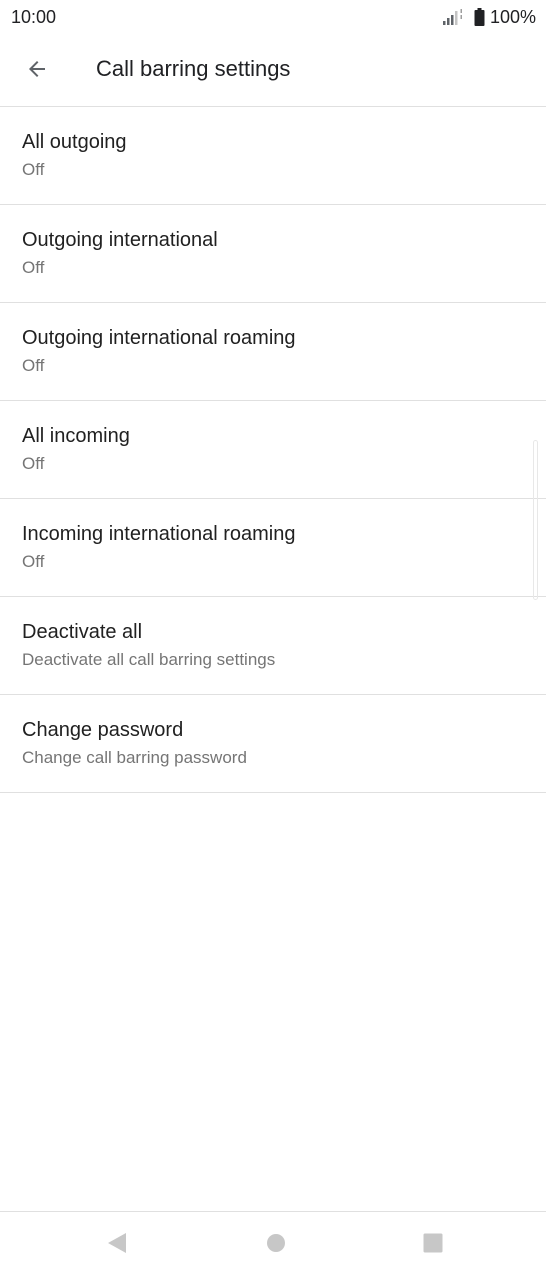  I want to click on setting-title: Deactivate all, so click(82, 632).